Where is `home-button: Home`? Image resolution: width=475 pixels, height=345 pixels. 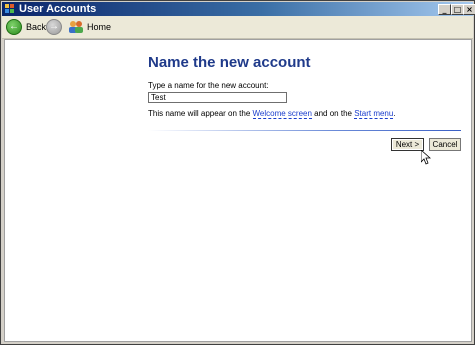 home-button: Home is located at coordinates (89, 27).